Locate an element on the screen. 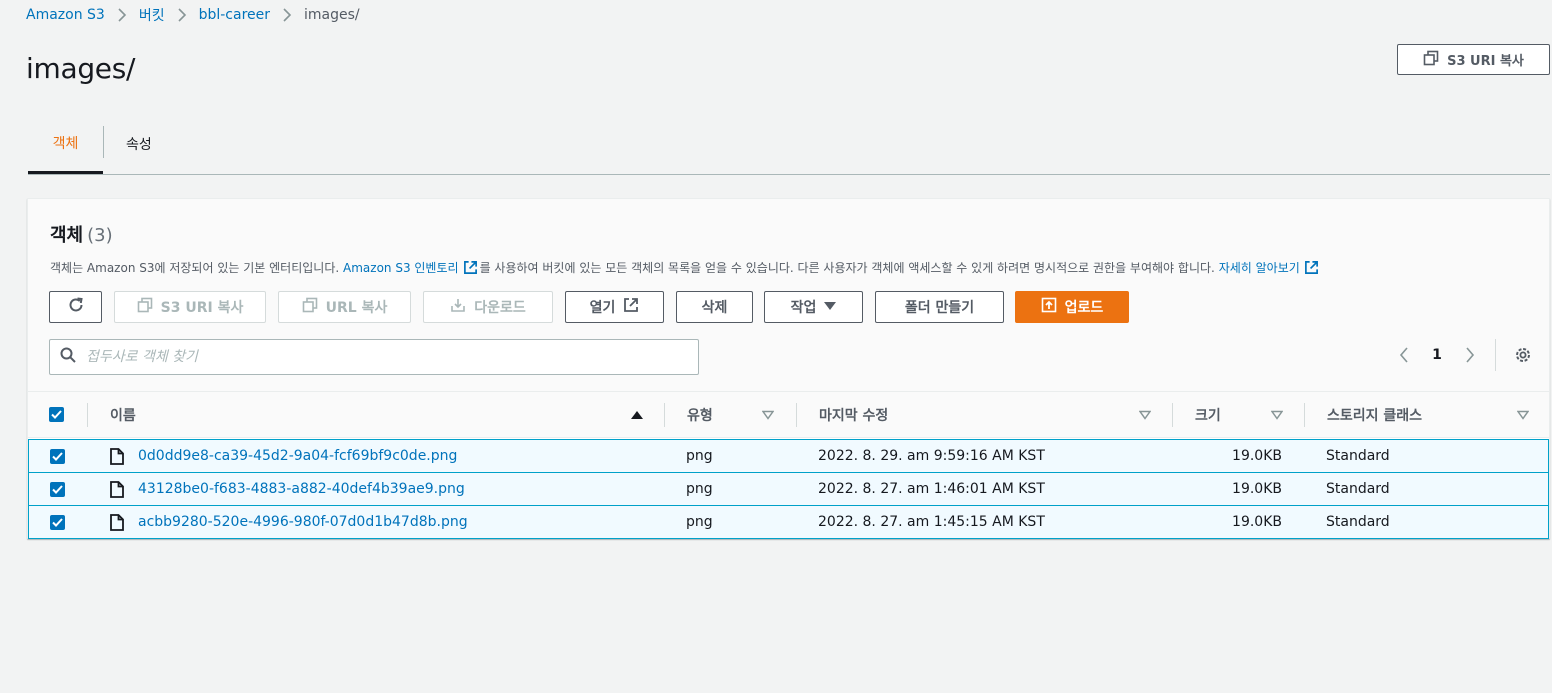 This screenshot has width=1552, height=693. open-button: 열기 is located at coordinates (614, 307).